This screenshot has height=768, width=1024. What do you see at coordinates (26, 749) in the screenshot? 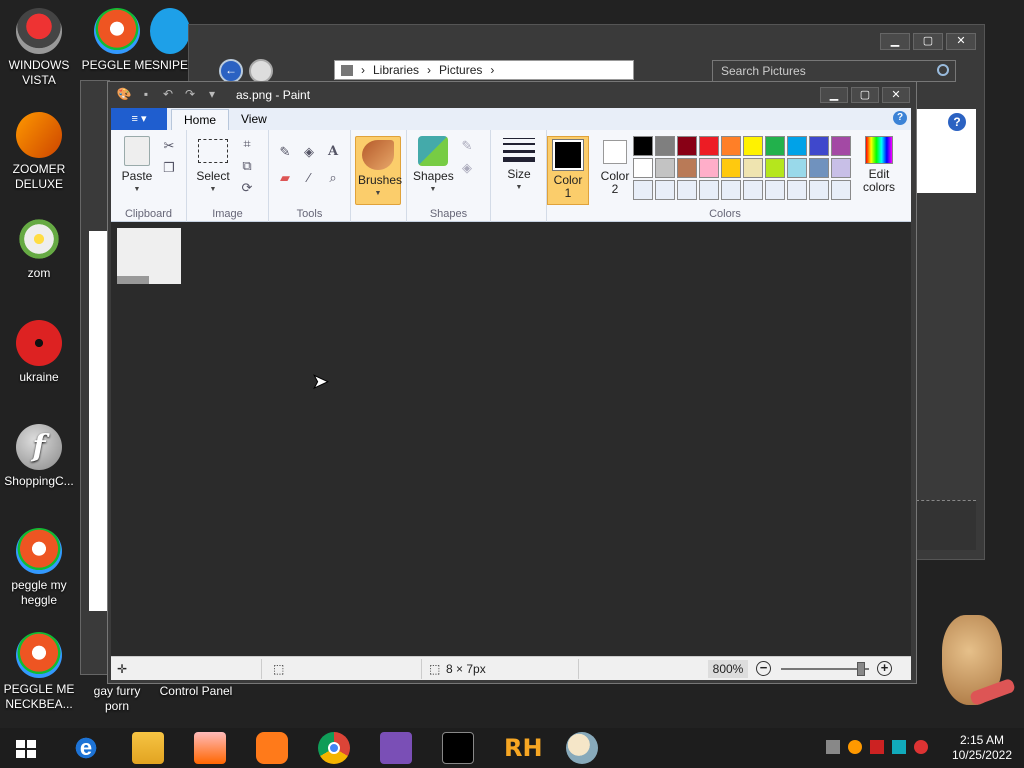
I see `windows-start-icon` at bounding box center [26, 749].